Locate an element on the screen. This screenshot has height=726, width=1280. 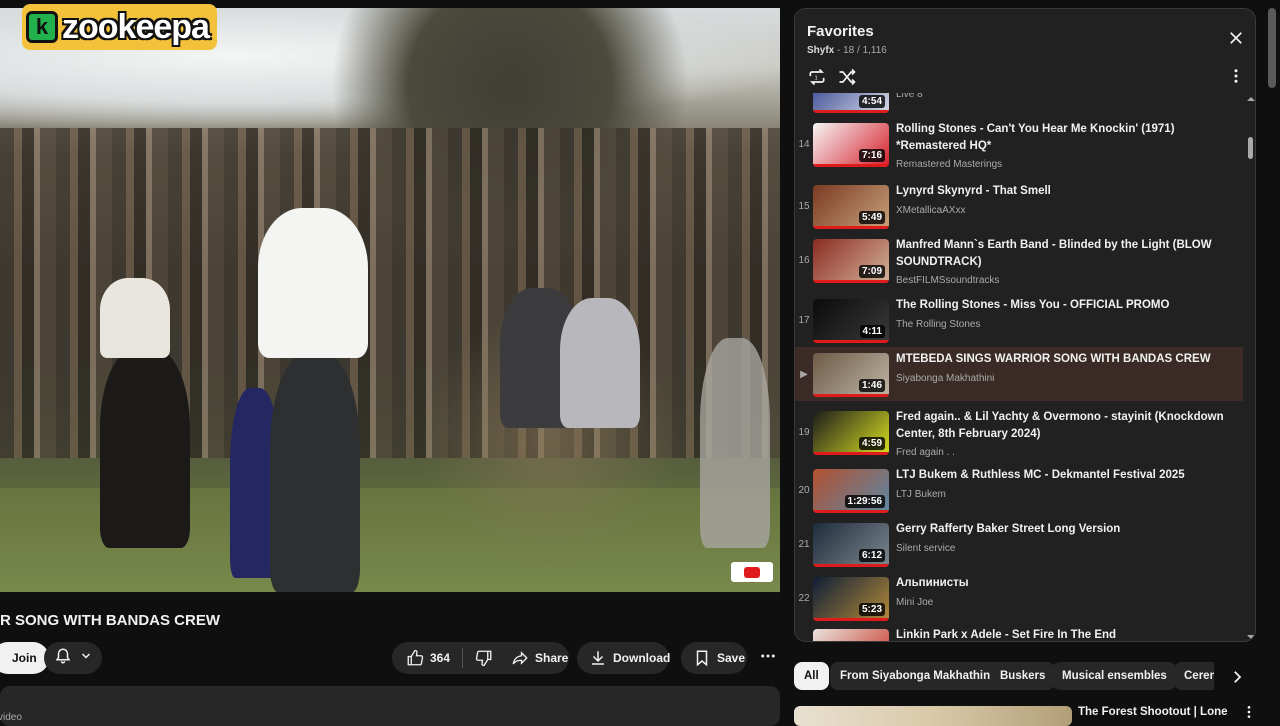
playlist-item-index: 15 is located at coordinates (804, 206).